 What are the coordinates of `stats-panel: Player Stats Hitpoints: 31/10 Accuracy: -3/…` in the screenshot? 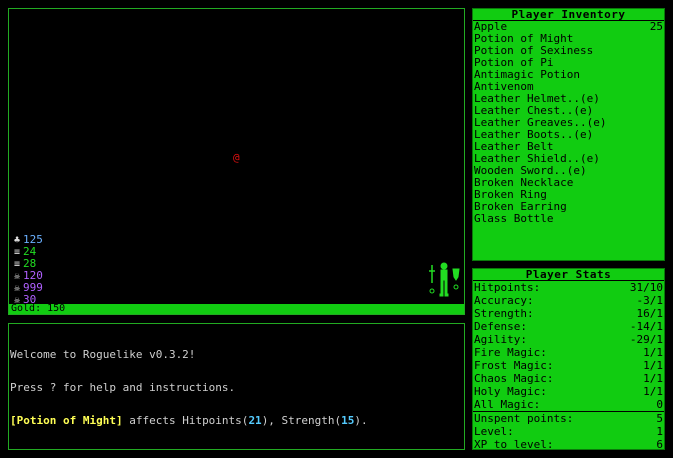 It's located at (568, 359).